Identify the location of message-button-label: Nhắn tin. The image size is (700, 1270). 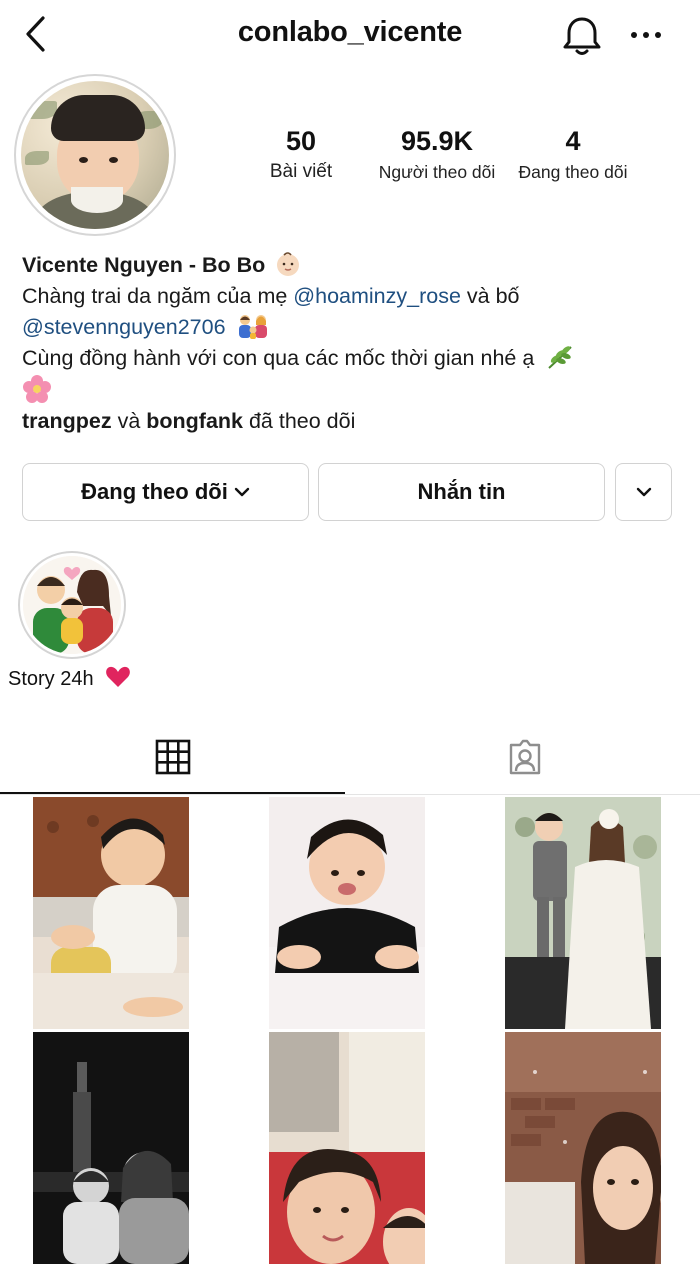
(461, 491).